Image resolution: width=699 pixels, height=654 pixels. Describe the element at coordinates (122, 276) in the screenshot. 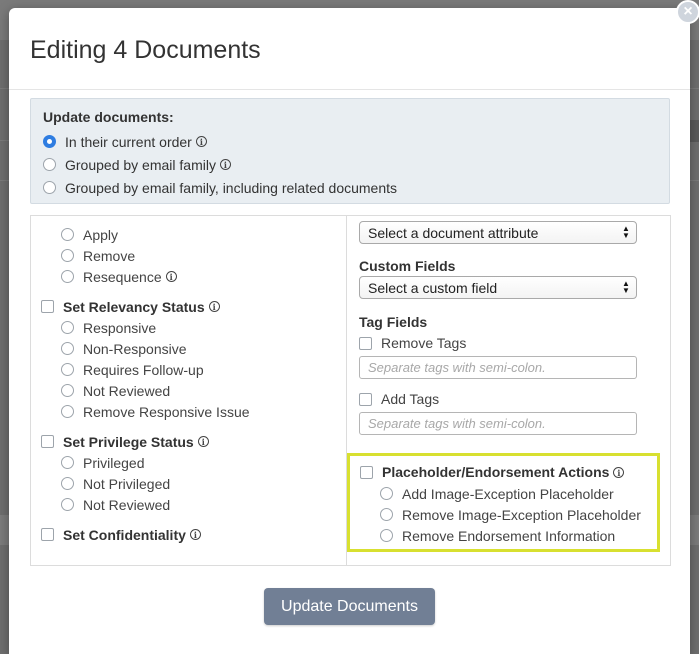

I see `option-label: Resequence` at that location.